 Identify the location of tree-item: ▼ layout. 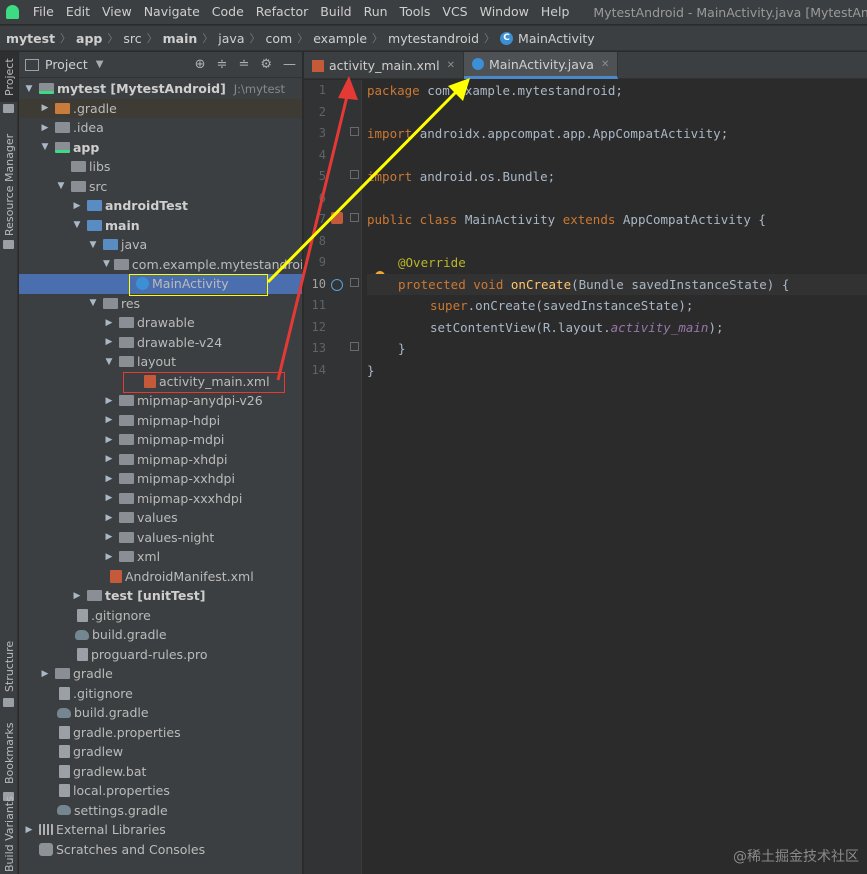
(160, 362).